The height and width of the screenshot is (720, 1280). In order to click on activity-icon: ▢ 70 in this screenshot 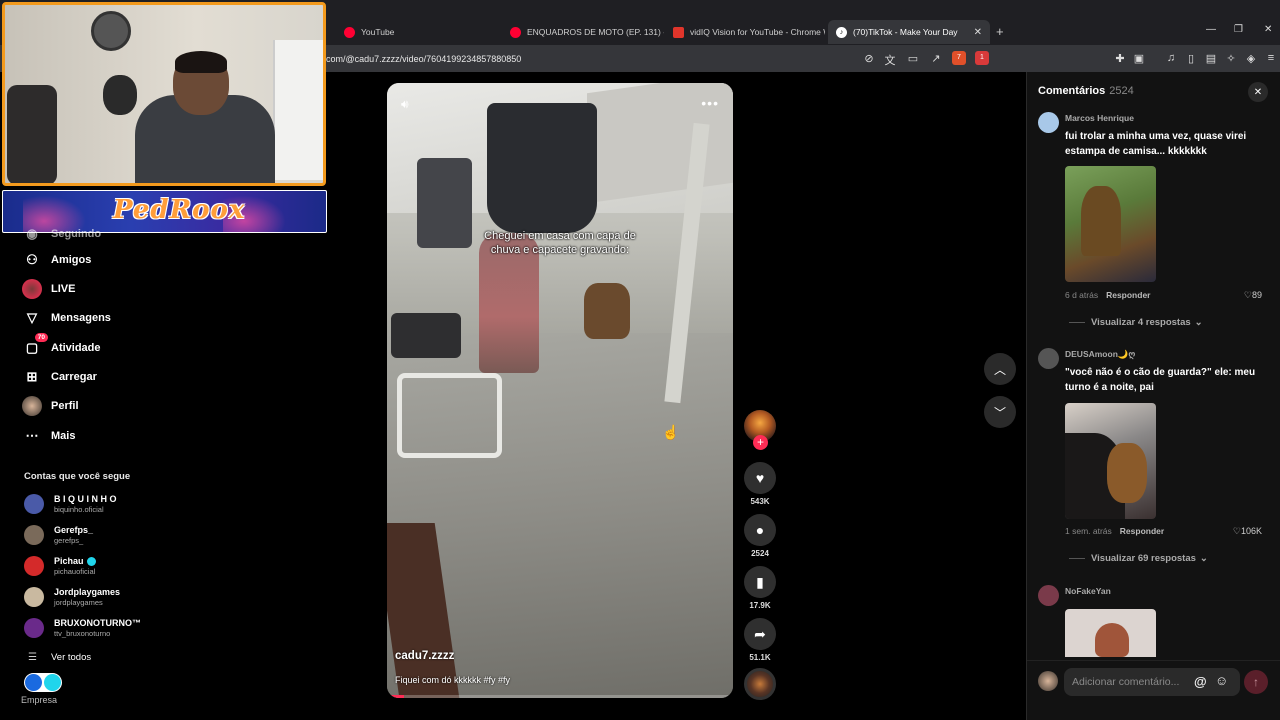, I will do `click(35, 345)`.